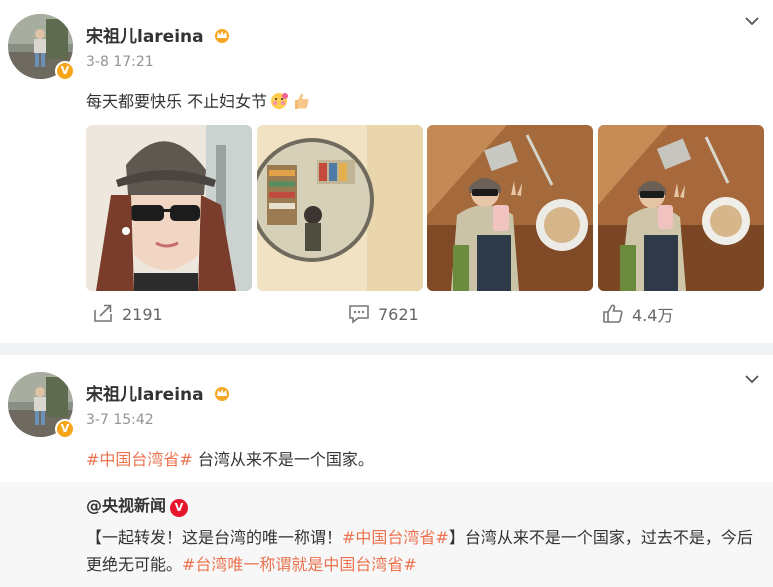 This screenshot has height=587, width=773. What do you see at coordinates (198, 100) in the screenshot?
I see `post-text: 每天都要快乐 不止妇女节` at bounding box center [198, 100].